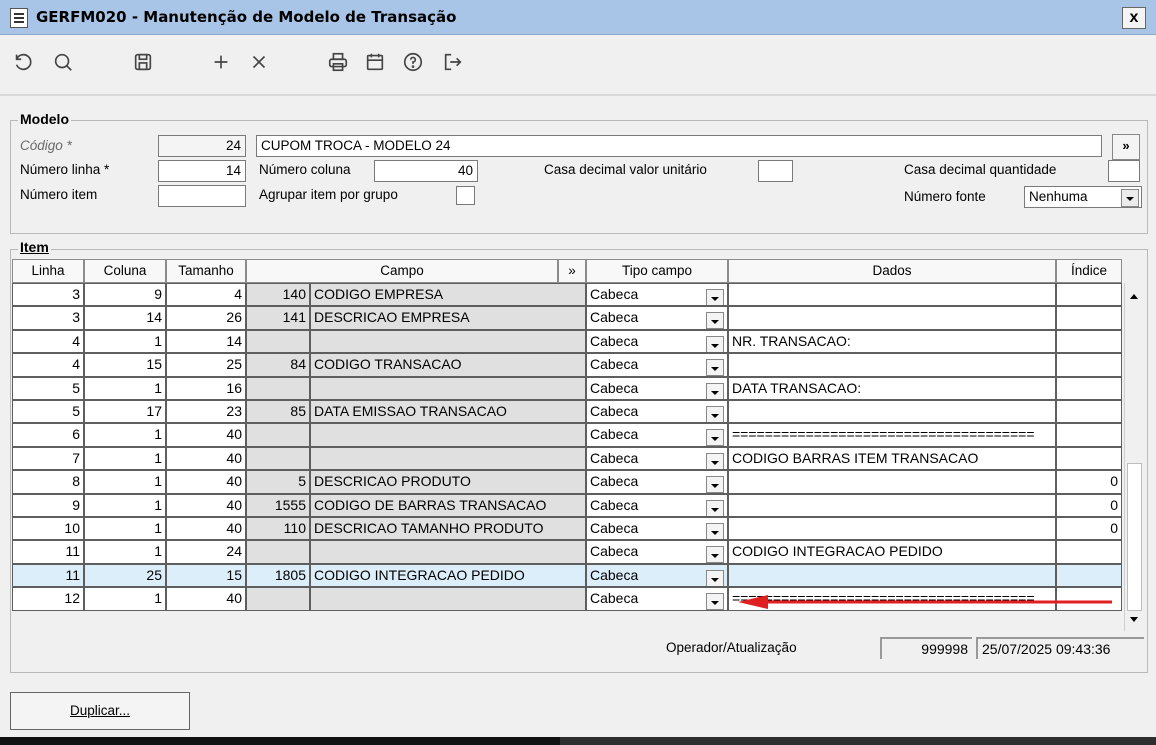 This screenshot has height=745, width=1156. What do you see at coordinates (48, 575) in the screenshot?
I see `cell-linha: 11` at bounding box center [48, 575].